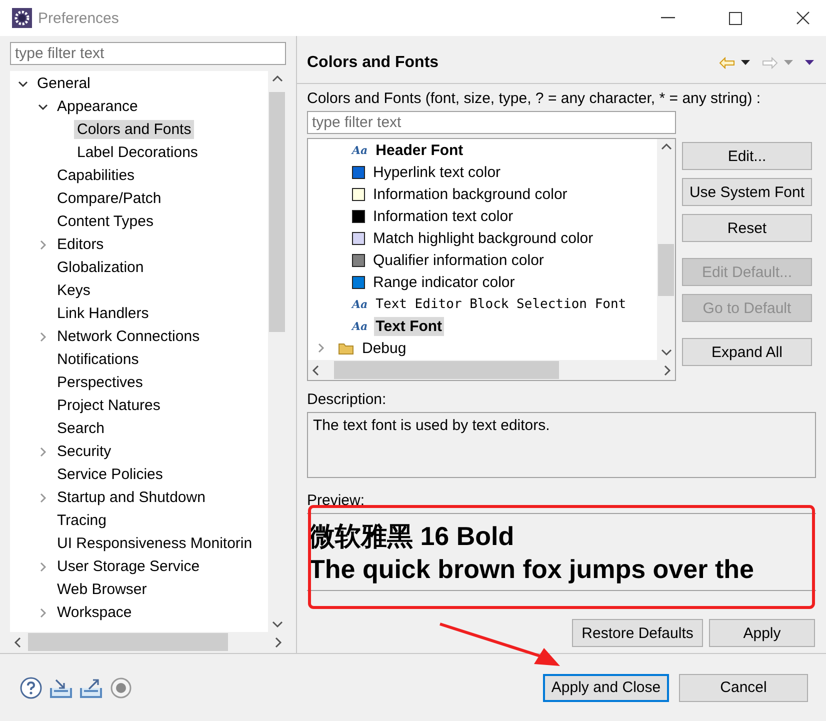 The width and height of the screenshot is (826, 721). I want to click on tree-item: Search, so click(81, 428).